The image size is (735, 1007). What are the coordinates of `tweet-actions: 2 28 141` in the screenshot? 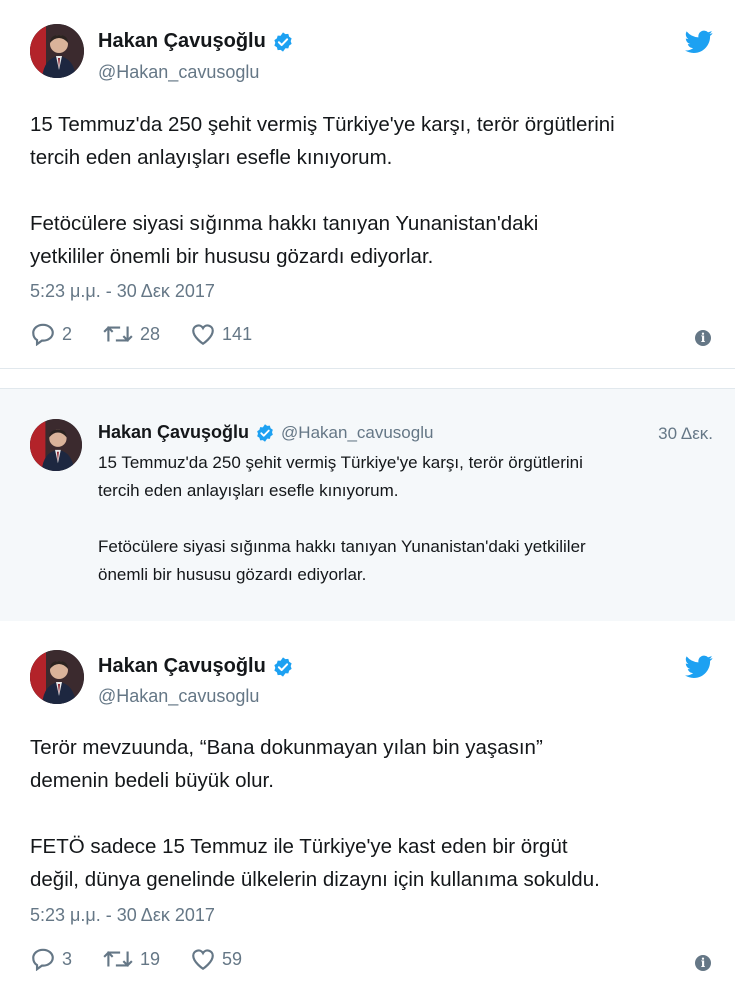 It's located at (156, 334).